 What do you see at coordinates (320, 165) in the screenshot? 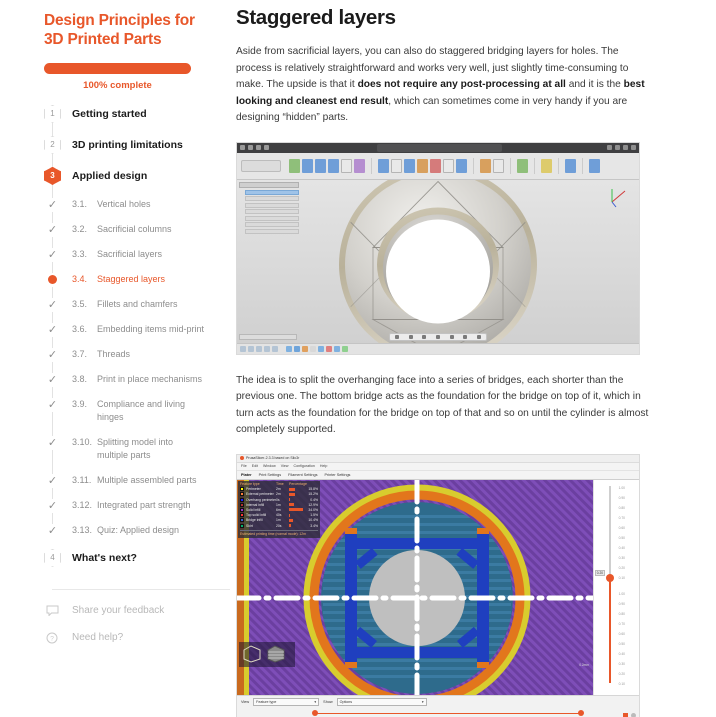
I see `revolve-icon` at bounding box center [320, 165].